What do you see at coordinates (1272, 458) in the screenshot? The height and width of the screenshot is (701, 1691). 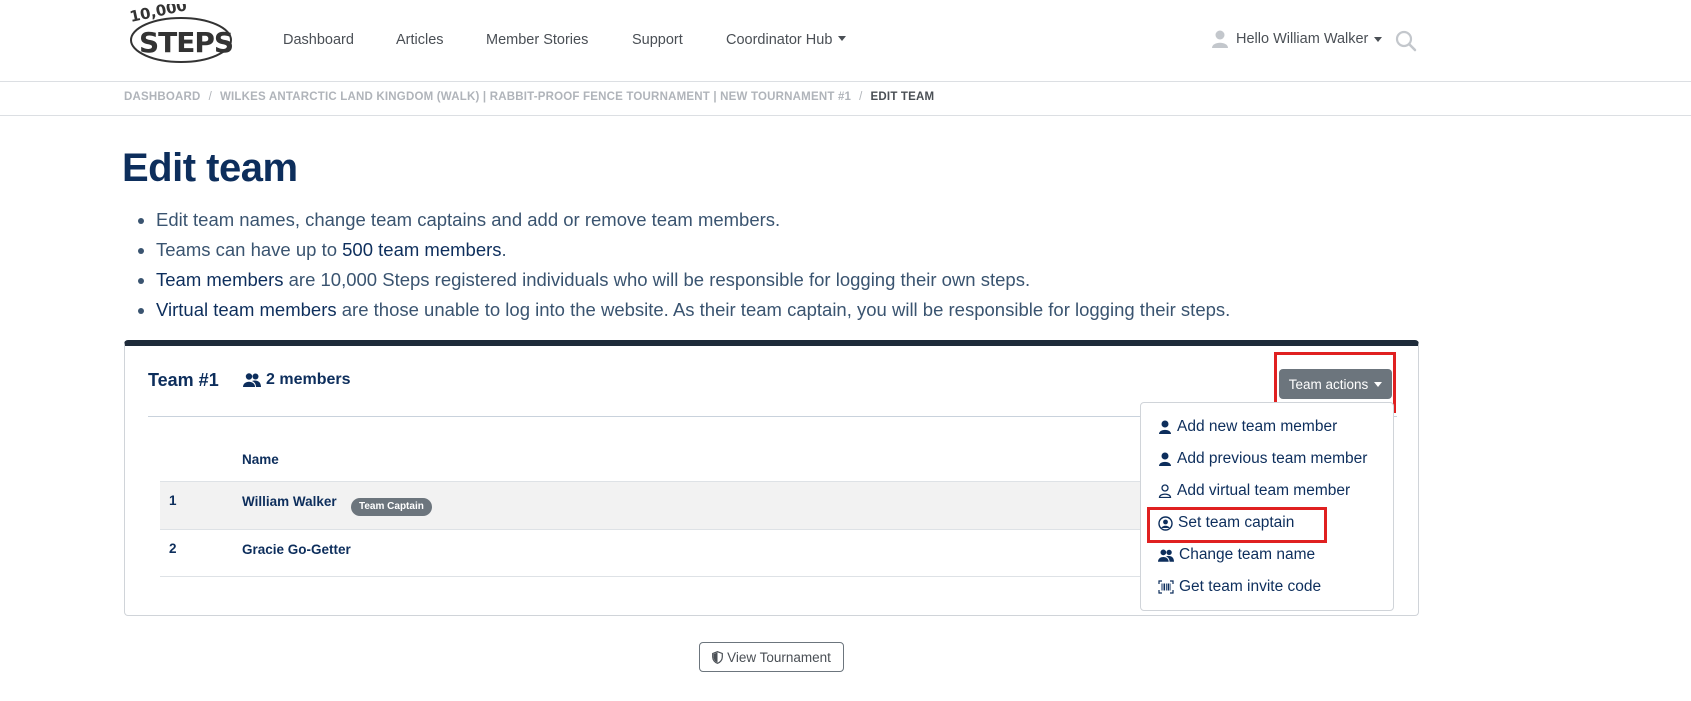 I see `menu-item-label: Add previous team member` at bounding box center [1272, 458].